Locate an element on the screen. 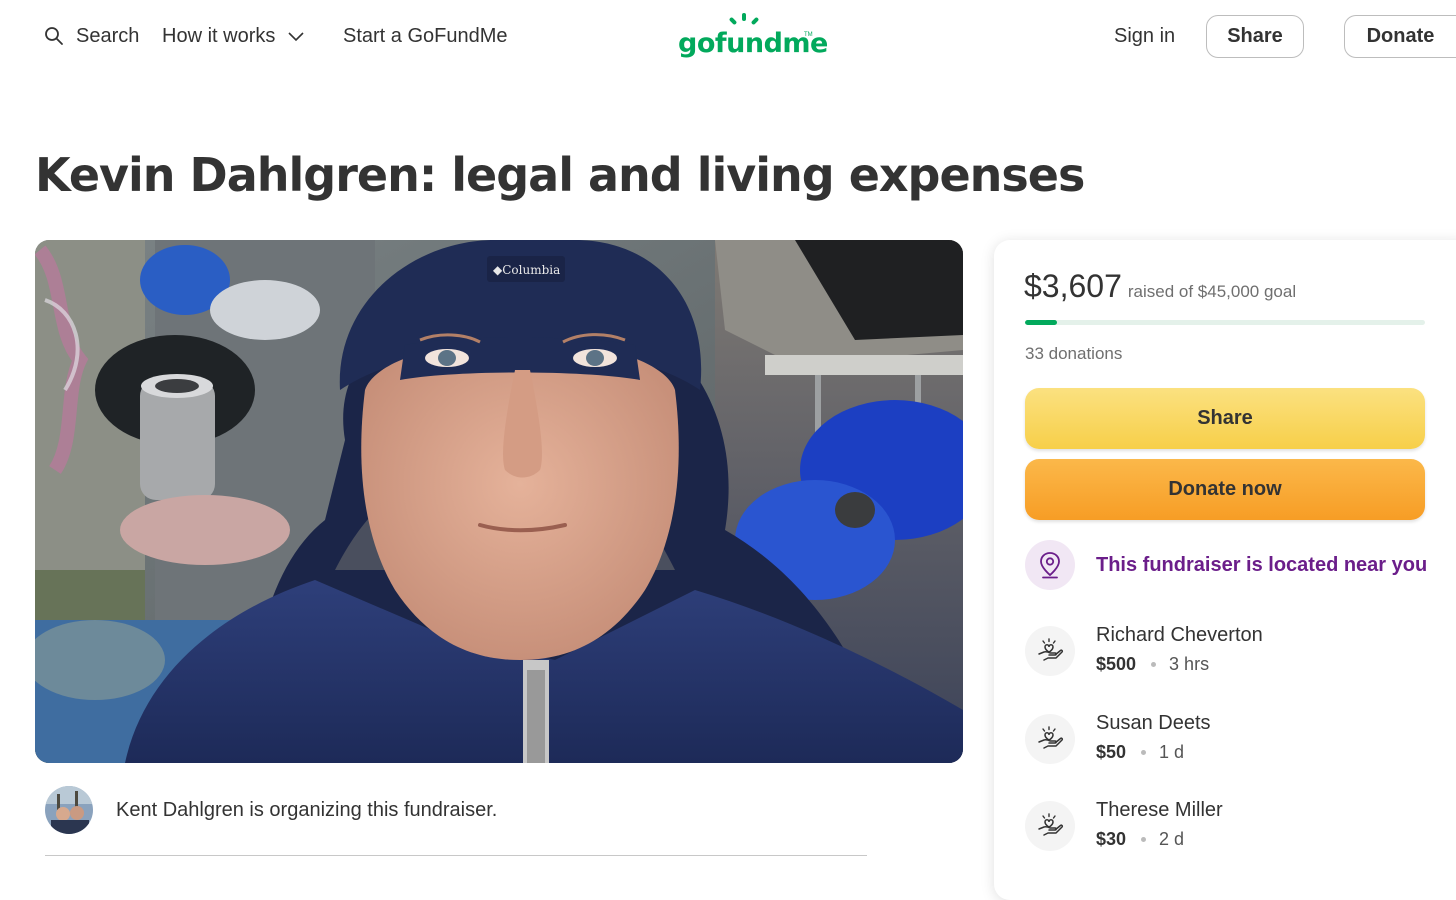  progress-fill is located at coordinates (1041, 322).